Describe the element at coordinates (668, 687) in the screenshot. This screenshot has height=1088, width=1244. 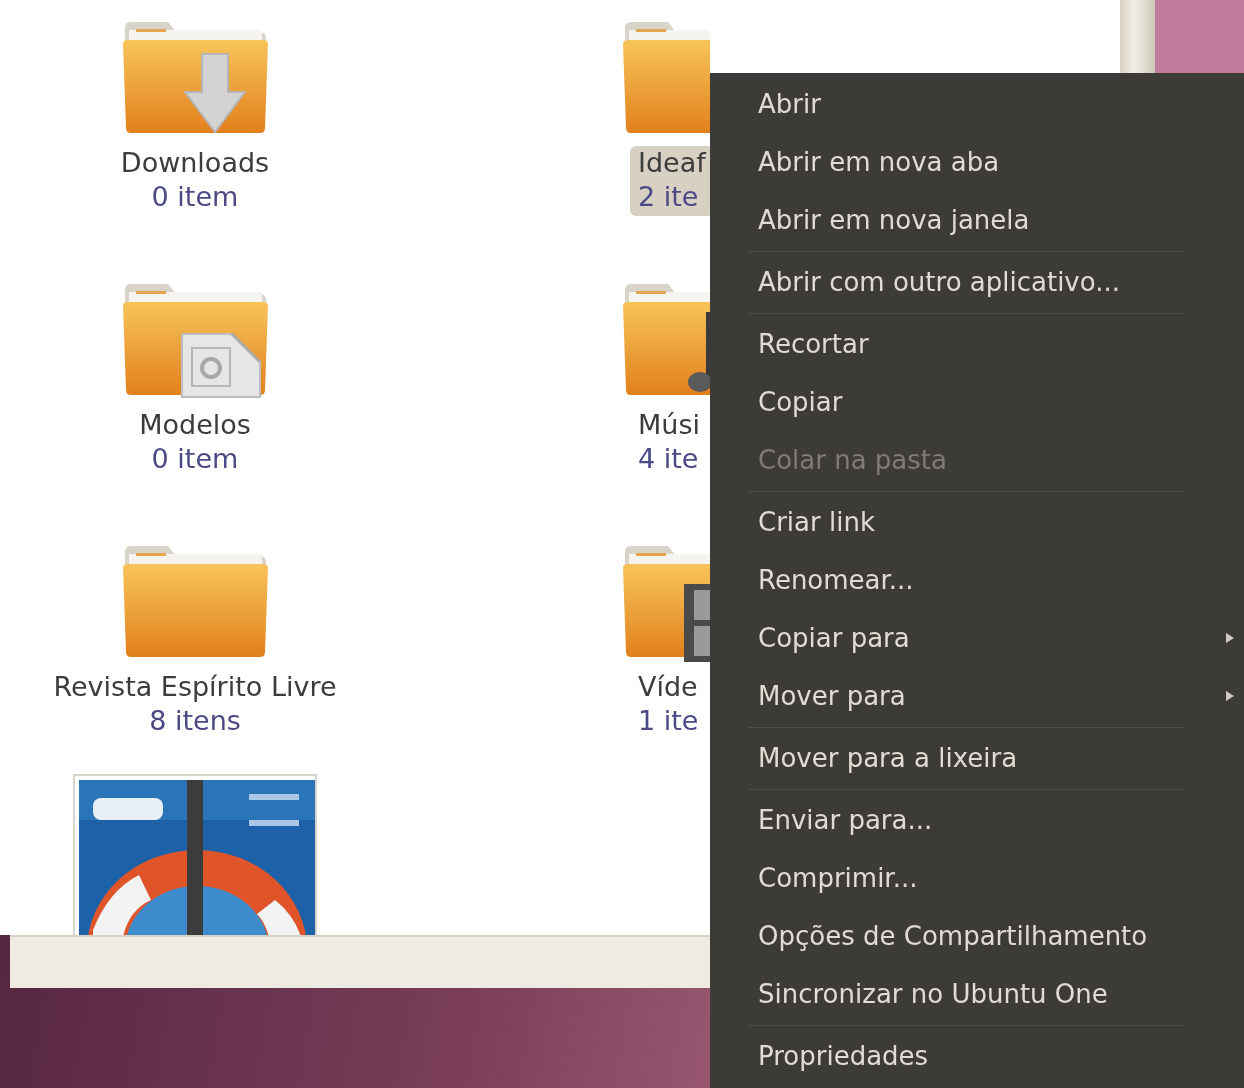
I see `folder-name: Víde` at that location.